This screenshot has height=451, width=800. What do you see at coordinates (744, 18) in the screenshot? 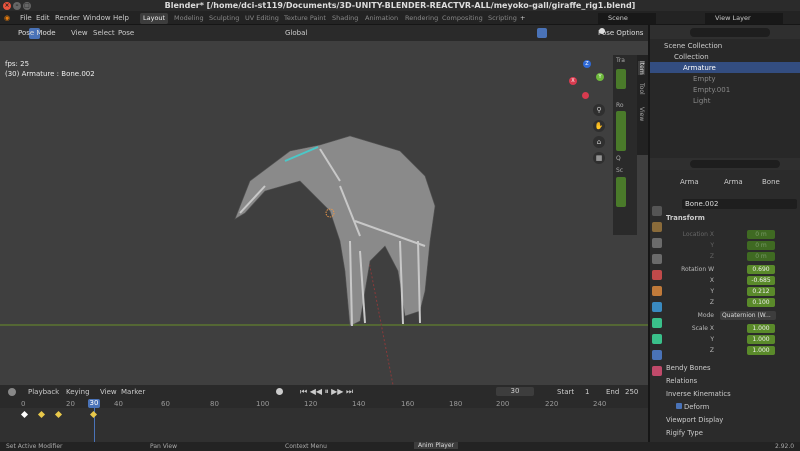
I see `view-layer-selector: View Layer` at bounding box center [744, 18].